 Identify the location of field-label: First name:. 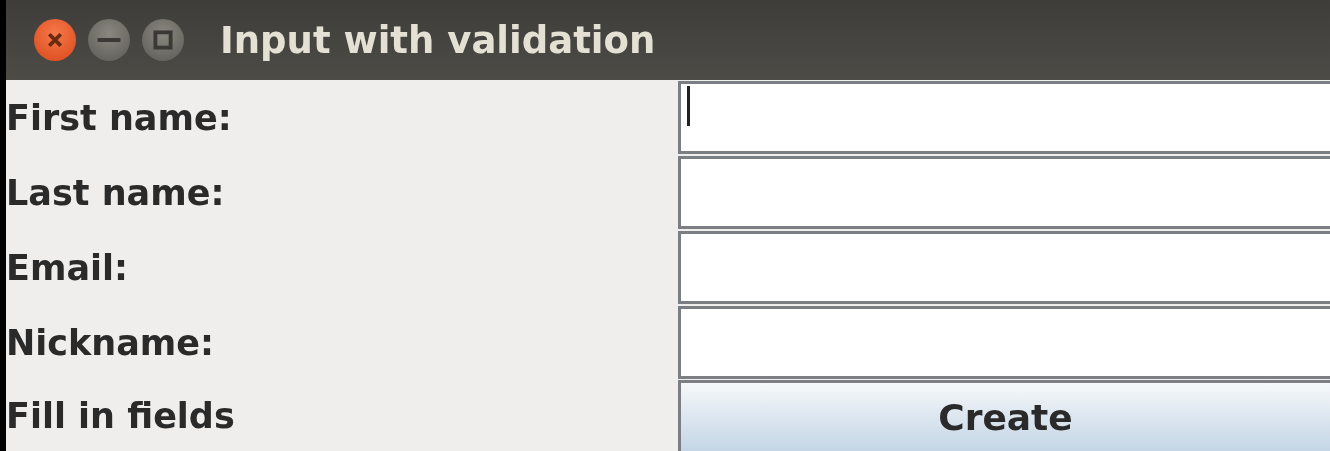
(119, 117).